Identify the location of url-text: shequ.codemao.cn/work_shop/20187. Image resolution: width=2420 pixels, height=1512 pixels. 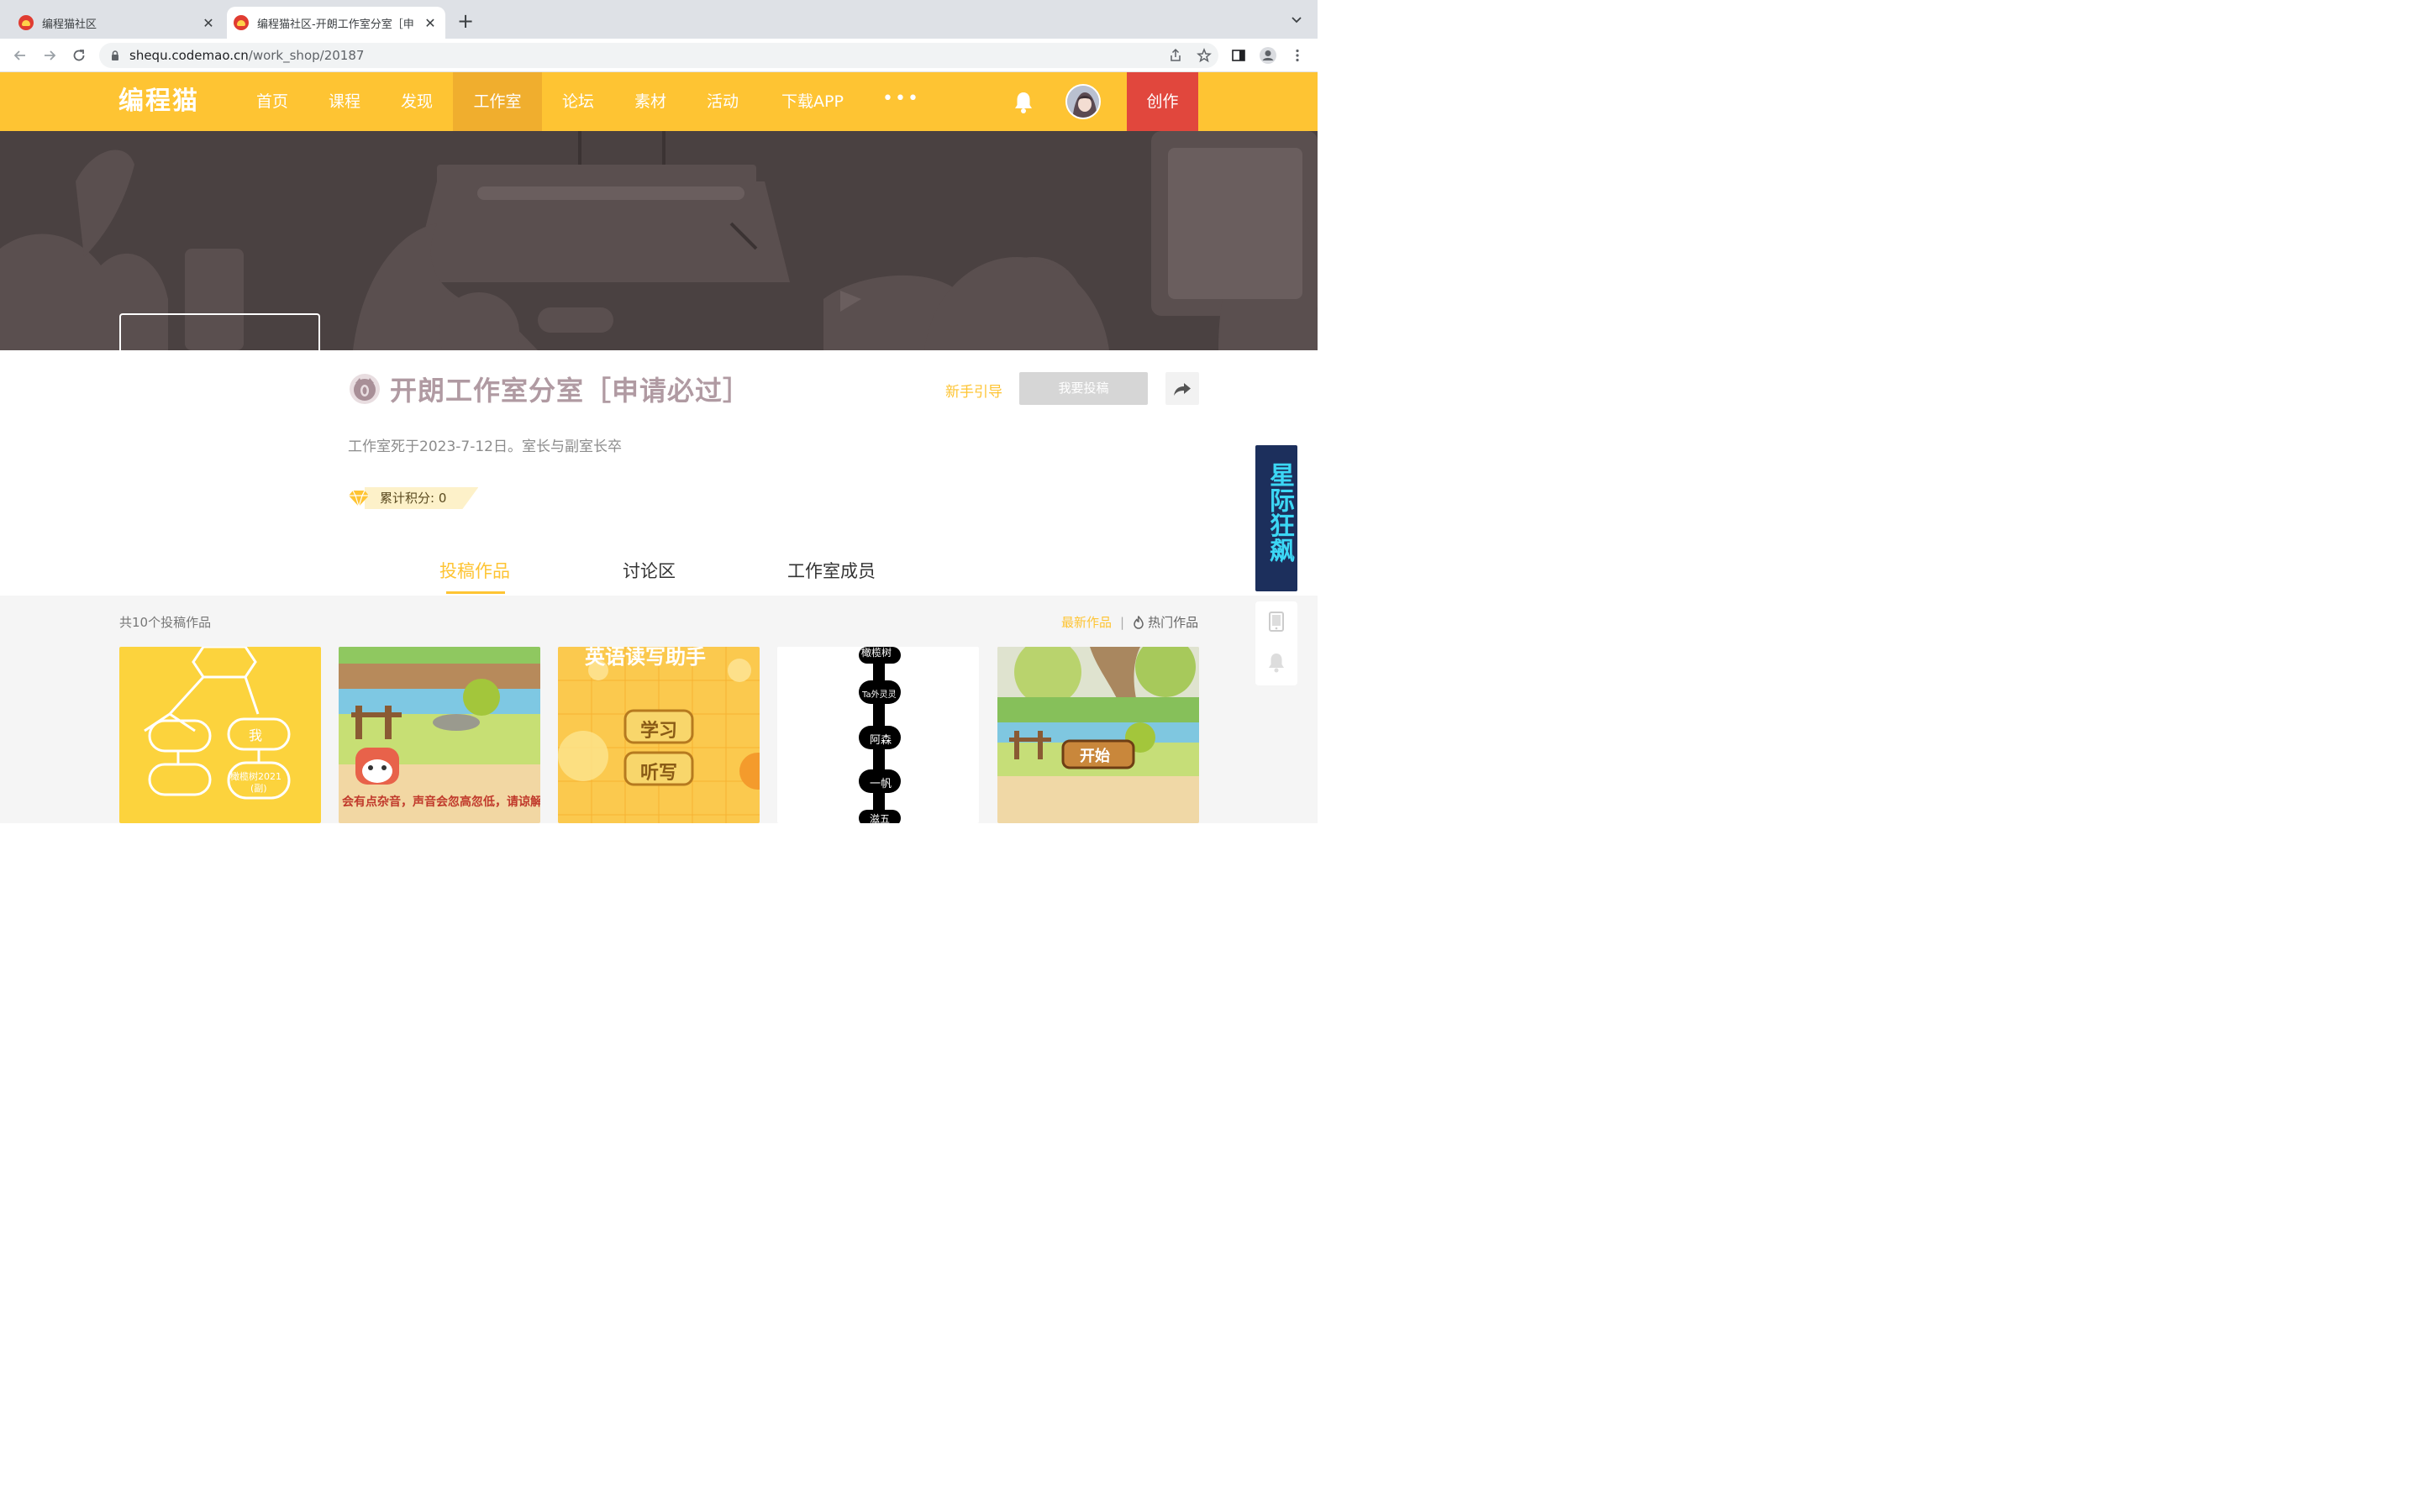
(247, 55).